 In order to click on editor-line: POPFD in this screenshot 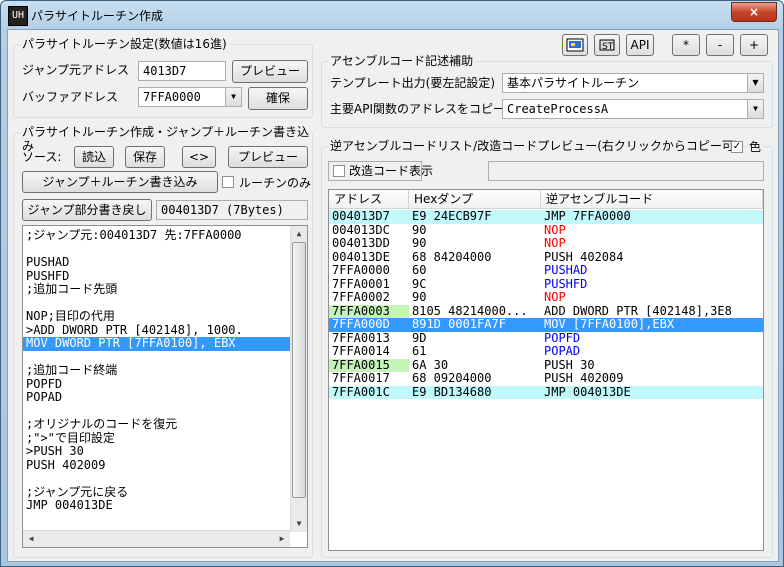, I will do `click(44, 383)`.